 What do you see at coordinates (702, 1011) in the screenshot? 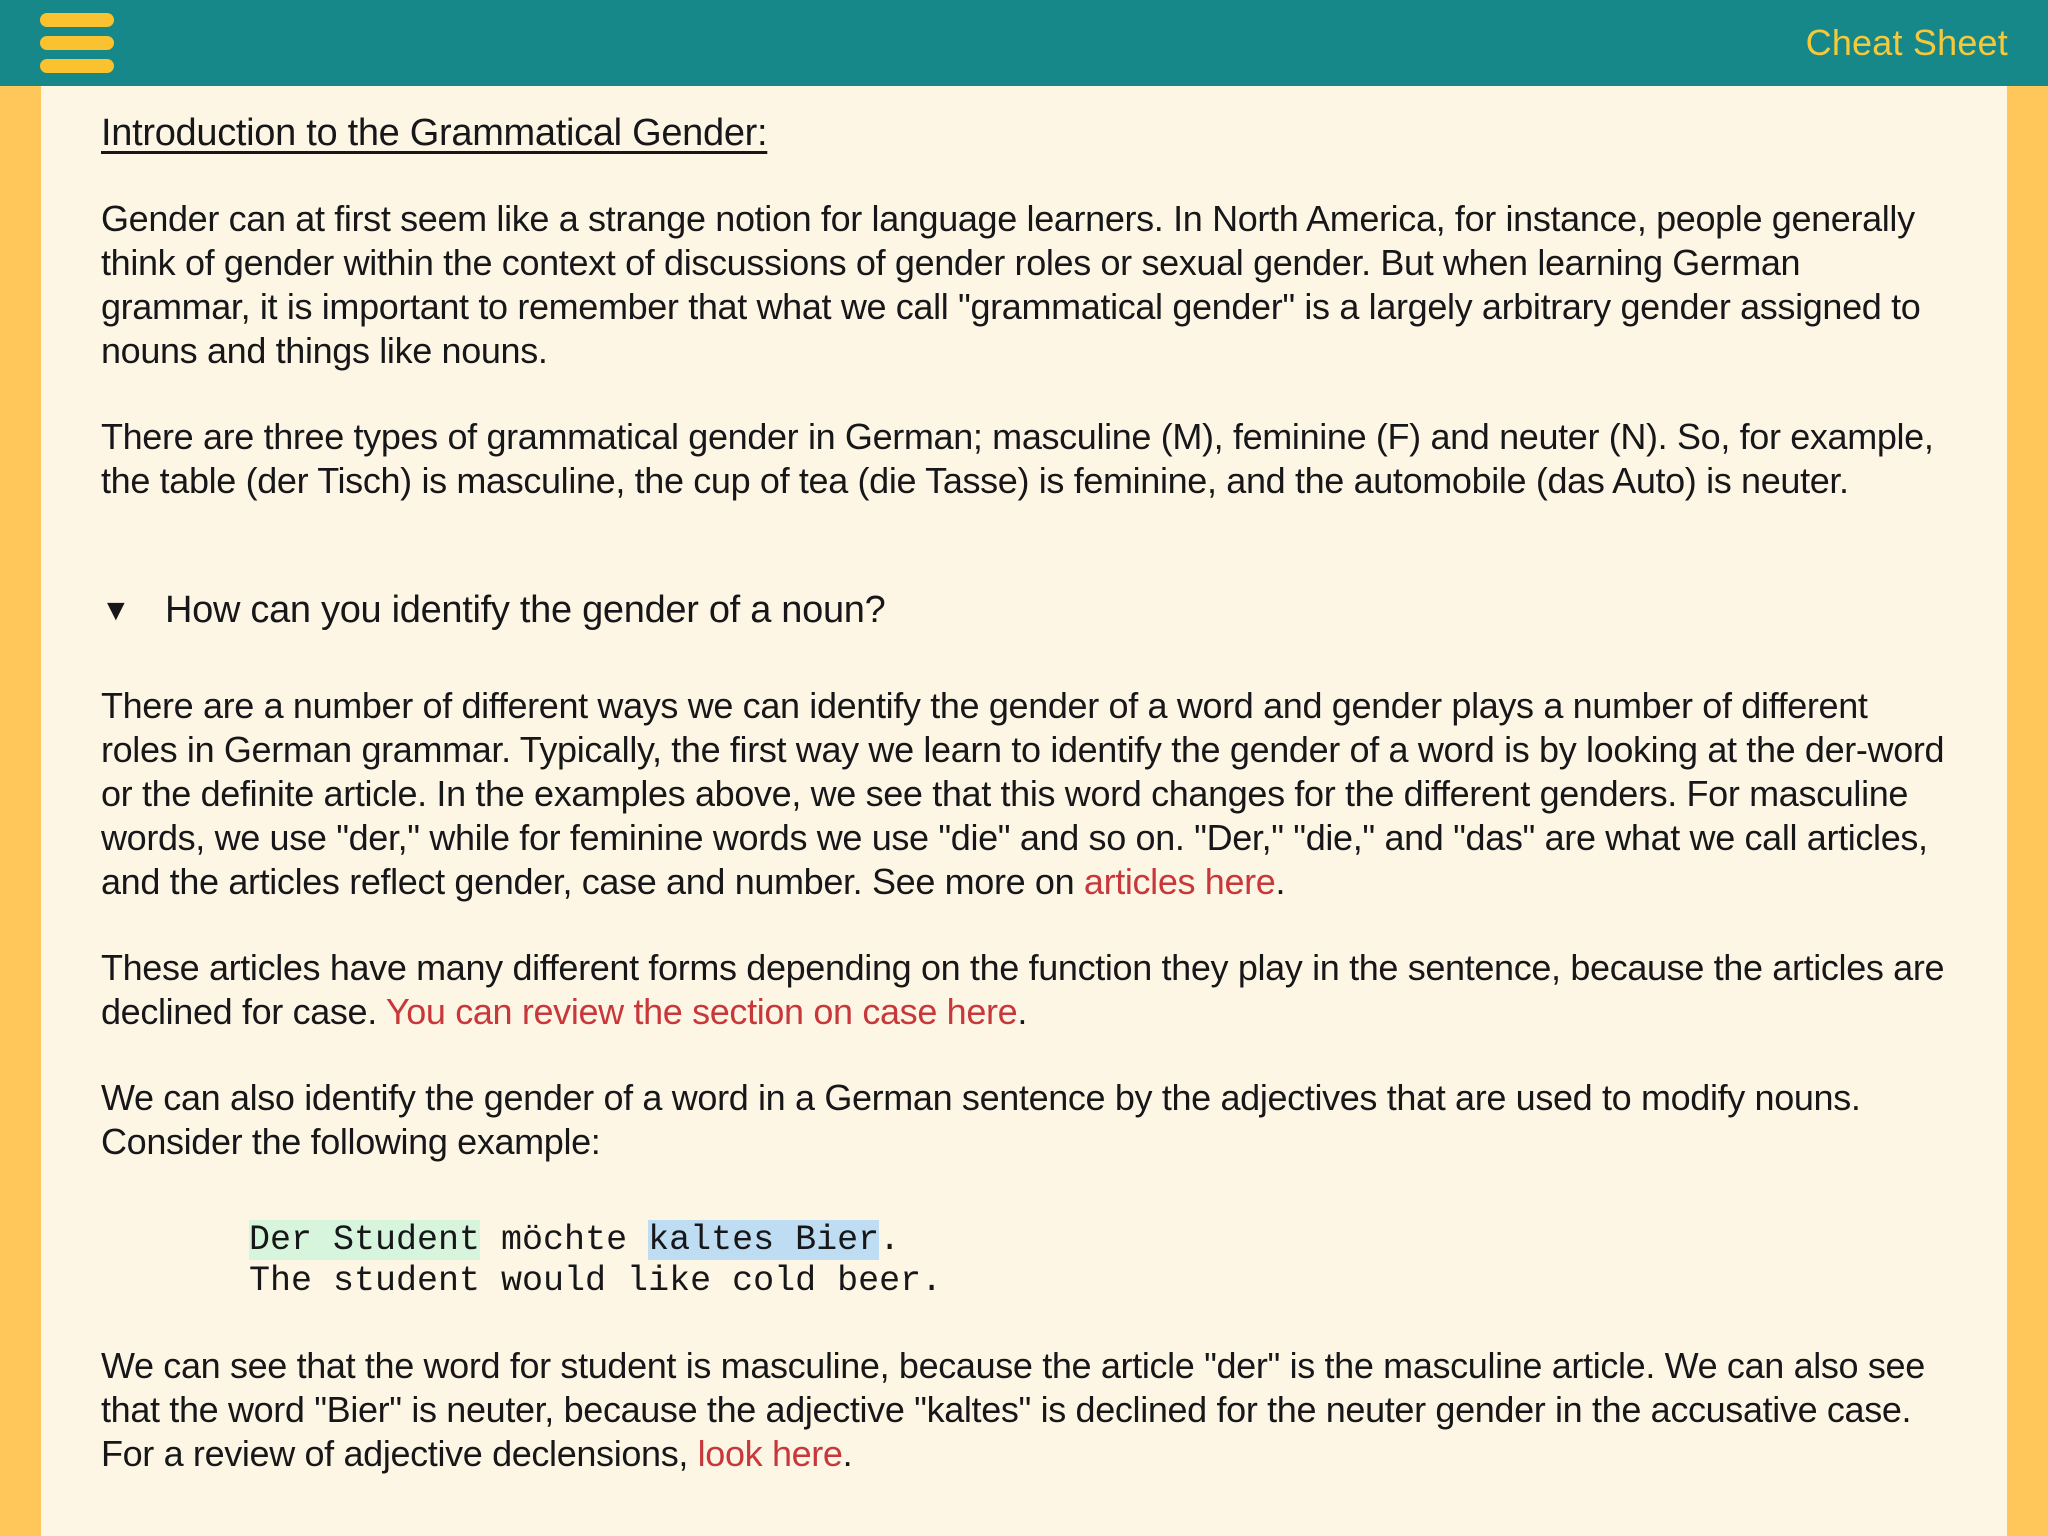
I see `case-section-link: You can review the section on case here` at bounding box center [702, 1011].